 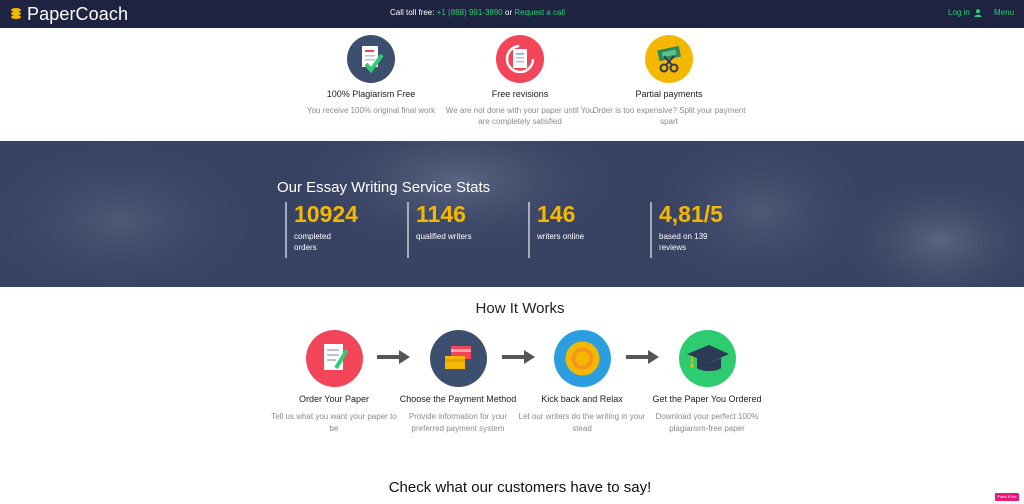 I want to click on user-icon, so click(x=978, y=12).